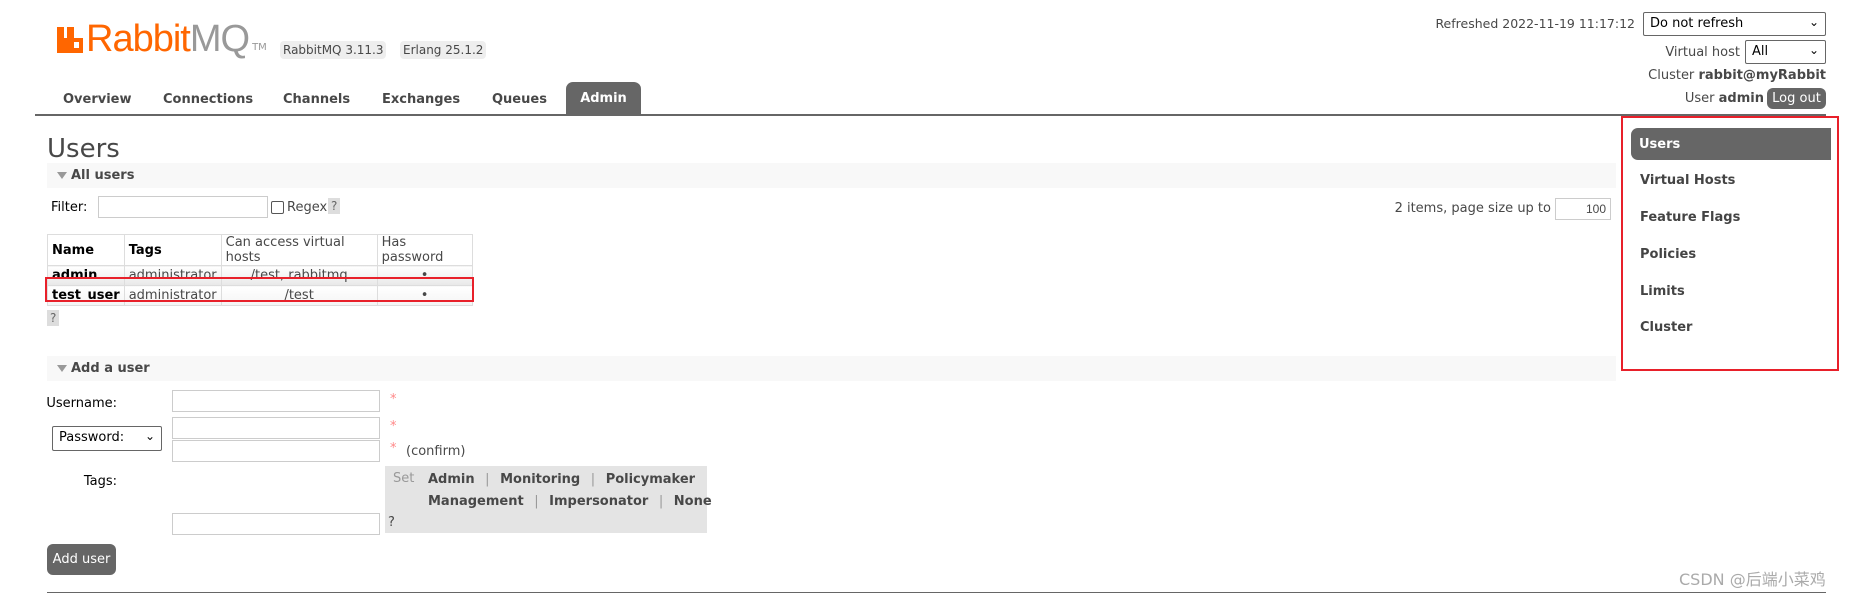 The width and height of the screenshot is (1864, 598). What do you see at coordinates (1724, 98) in the screenshot?
I see `user-info: User admin` at bounding box center [1724, 98].